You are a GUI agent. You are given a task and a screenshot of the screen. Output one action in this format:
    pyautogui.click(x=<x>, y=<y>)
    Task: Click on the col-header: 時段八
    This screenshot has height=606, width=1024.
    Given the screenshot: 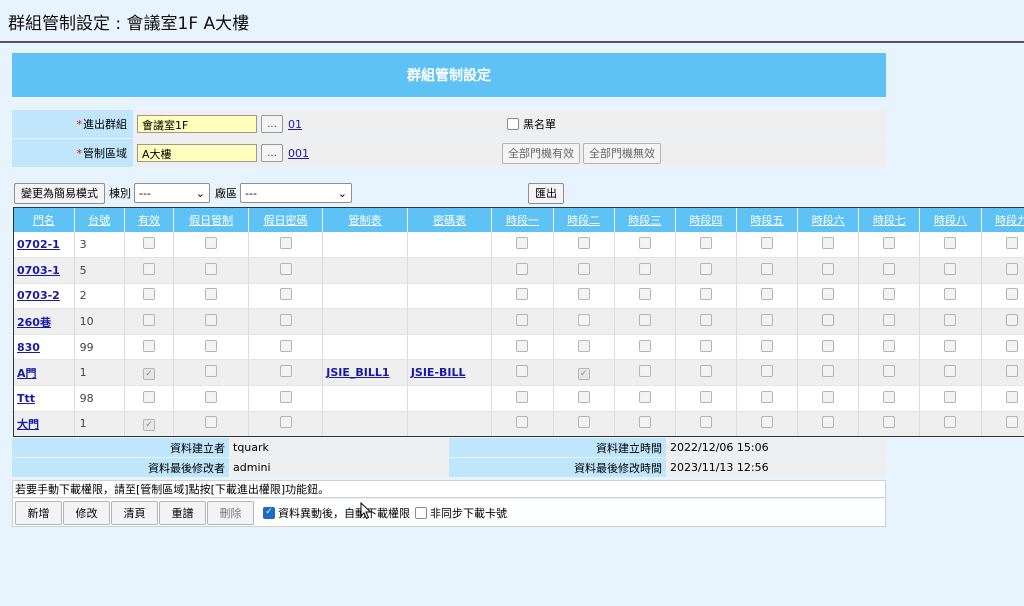 What is the action you would take?
    pyautogui.click(x=950, y=220)
    